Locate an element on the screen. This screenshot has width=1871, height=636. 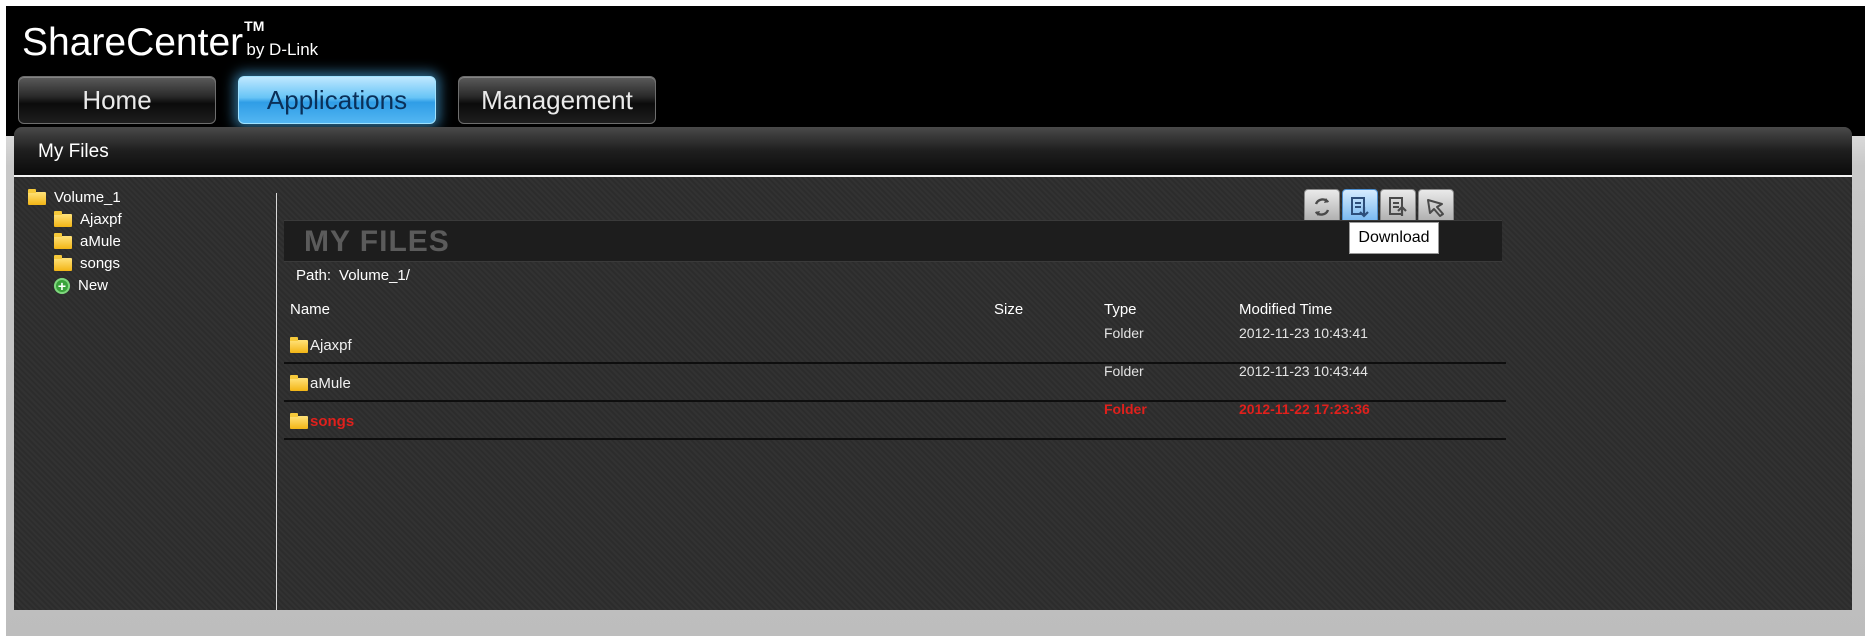
folder-open-icon is located at coordinates (37, 196).